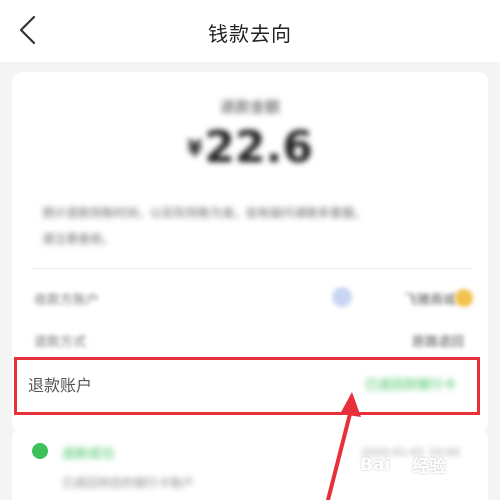  Describe the element at coordinates (375, 464) in the screenshot. I see `watermark-text: Bai` at that location.